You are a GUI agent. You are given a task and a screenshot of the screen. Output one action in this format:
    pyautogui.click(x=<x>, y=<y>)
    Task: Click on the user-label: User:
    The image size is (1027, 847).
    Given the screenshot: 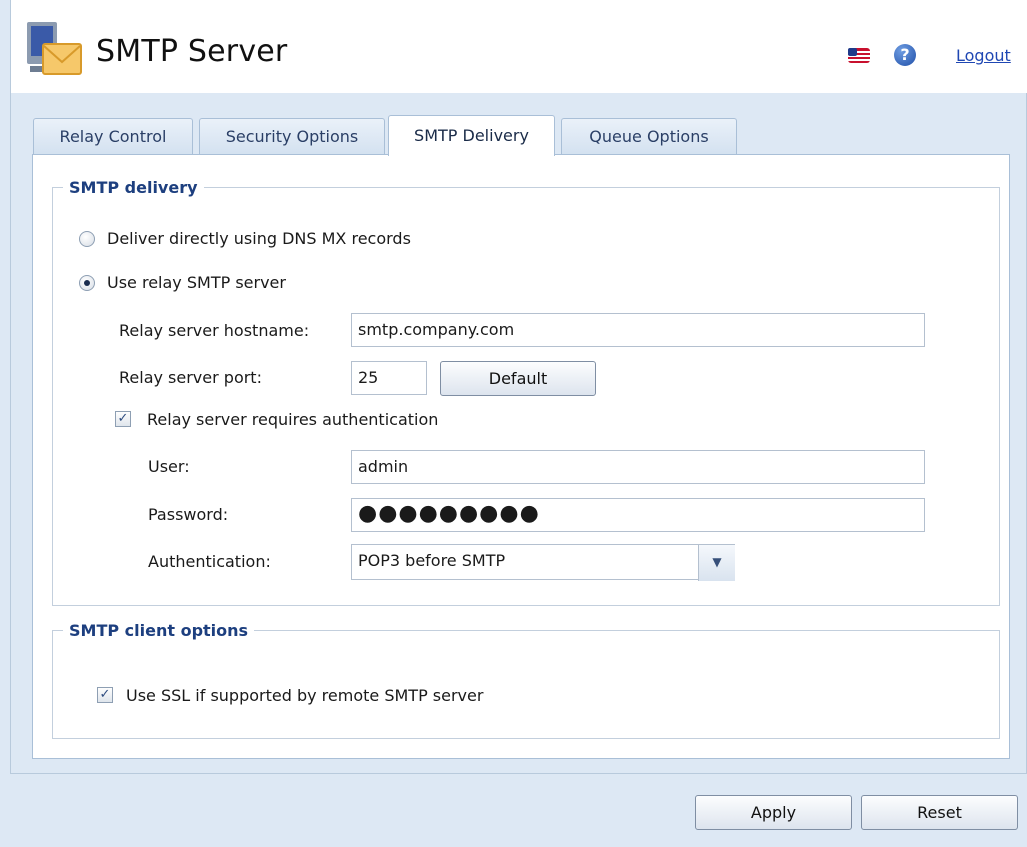 What is the action you would take?
    pyautogui.click(x=169, y=466)
    